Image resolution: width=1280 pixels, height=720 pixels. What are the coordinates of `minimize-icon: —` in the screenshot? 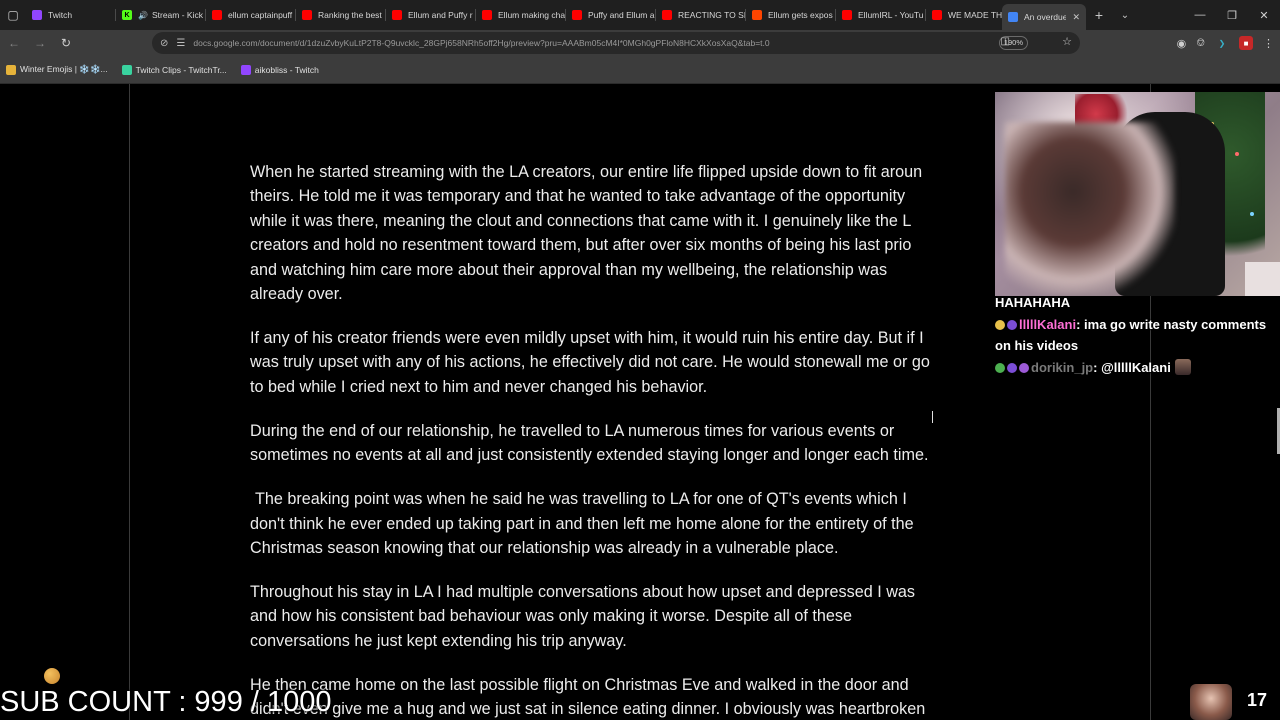 It's located at (1200, 15).